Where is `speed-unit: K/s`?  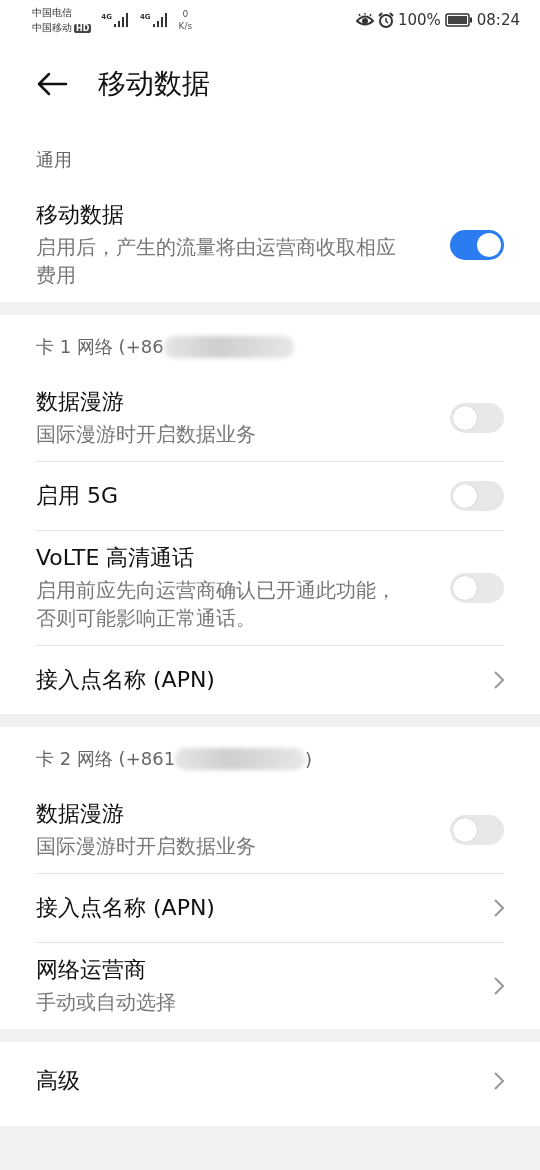 speed-unit: K/s is located at coordinates (185, 26).